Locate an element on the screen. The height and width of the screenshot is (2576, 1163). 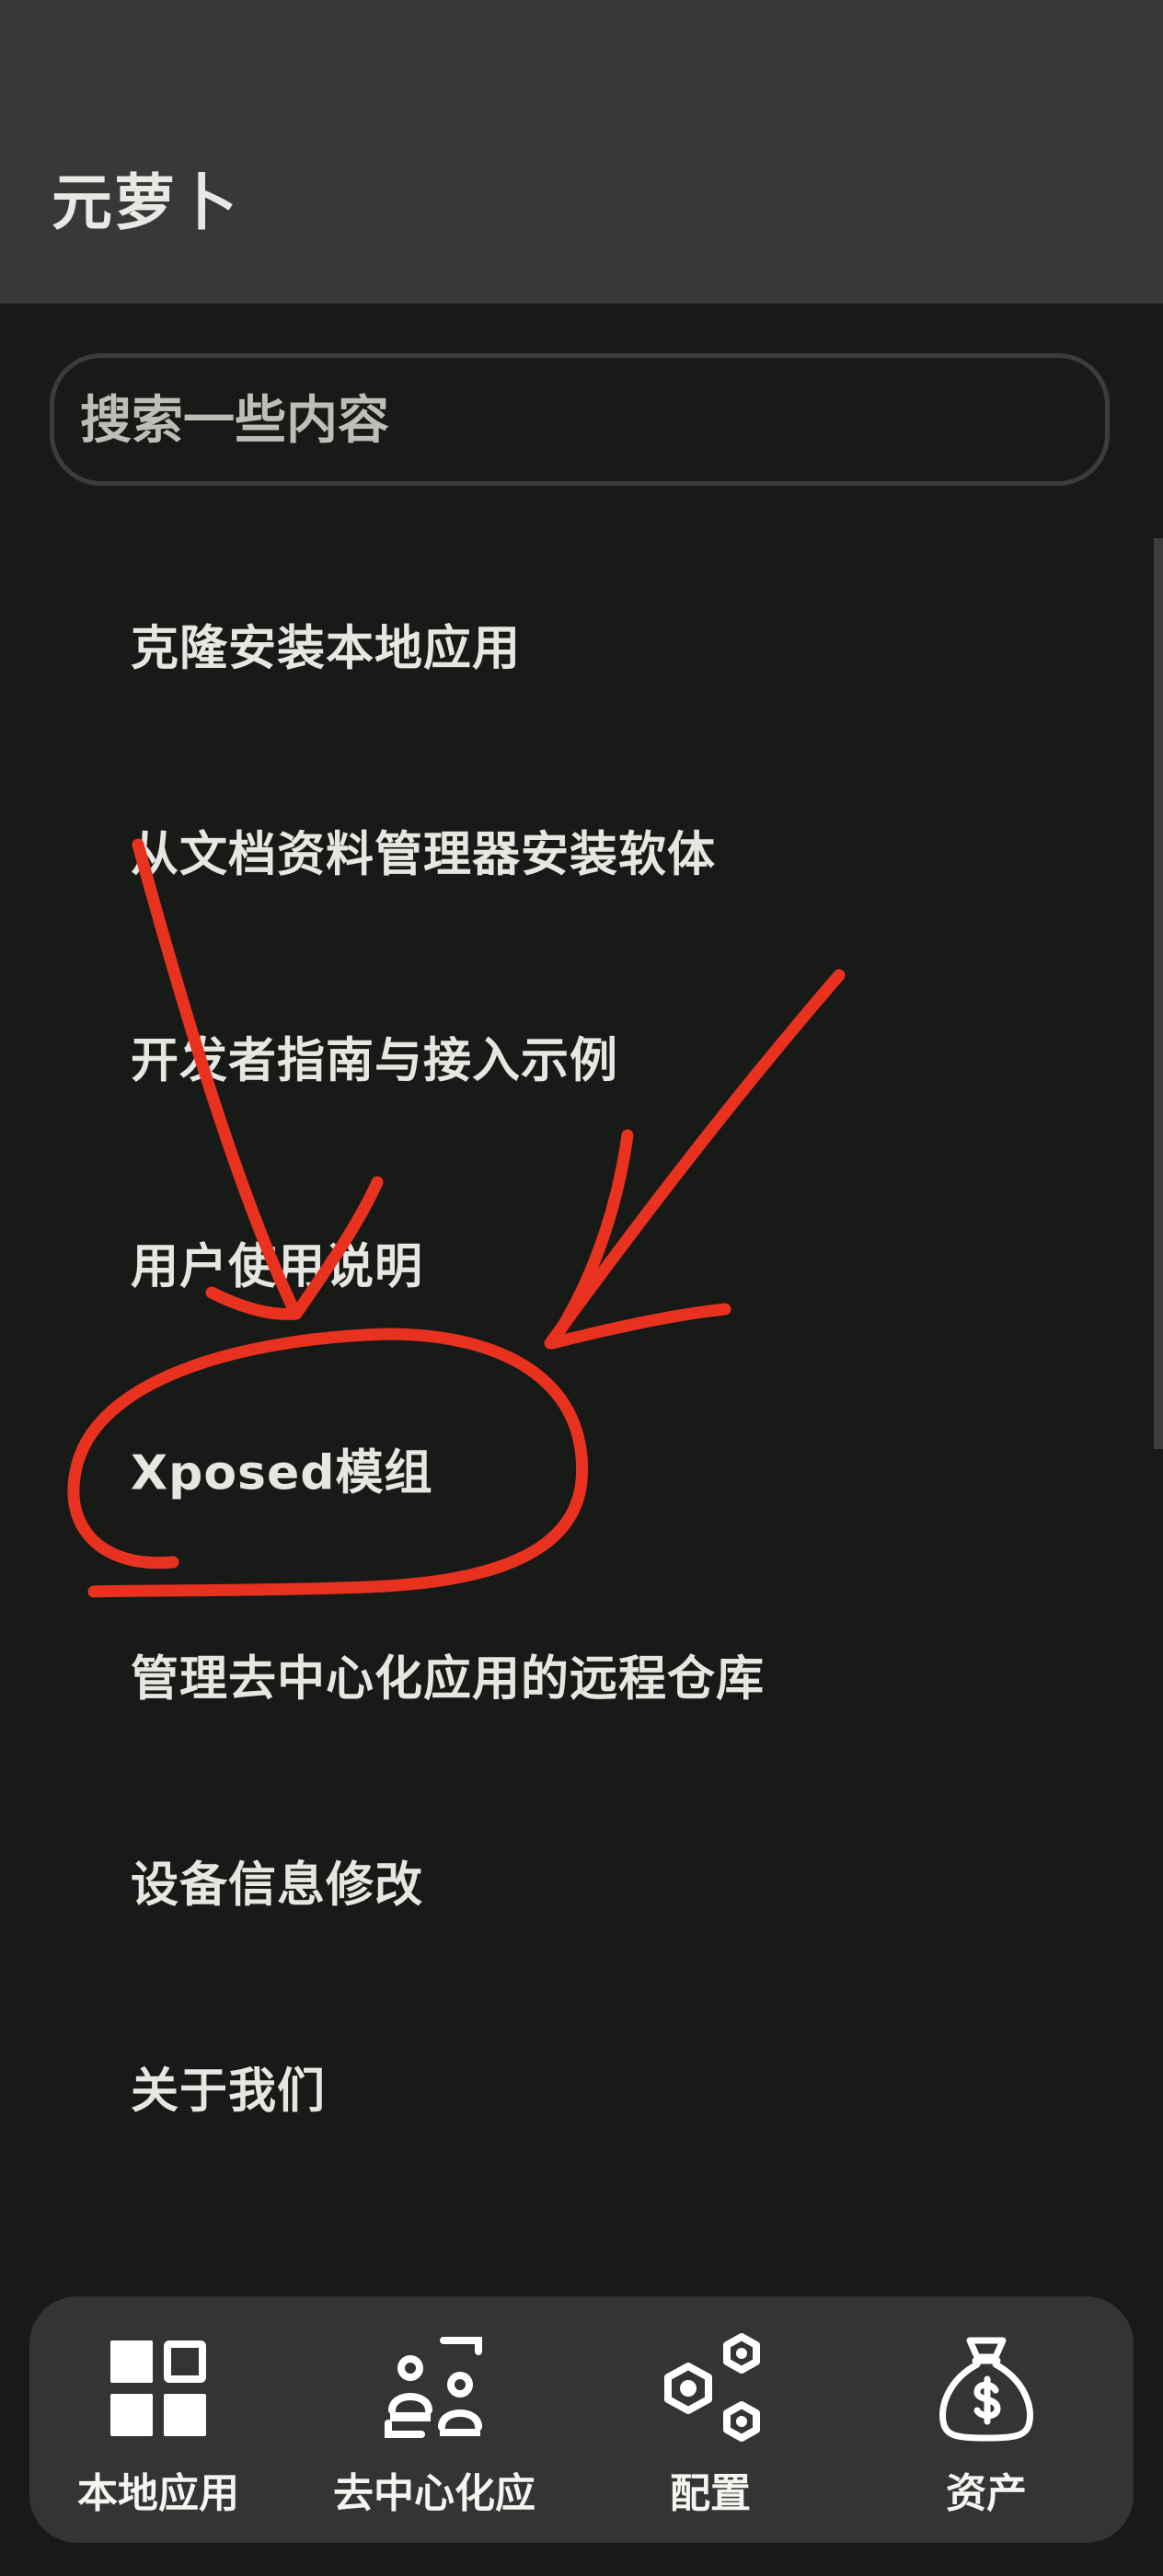
menu-item-label: 开发者指南与接入示例 is located at coordinates (375, 1061).